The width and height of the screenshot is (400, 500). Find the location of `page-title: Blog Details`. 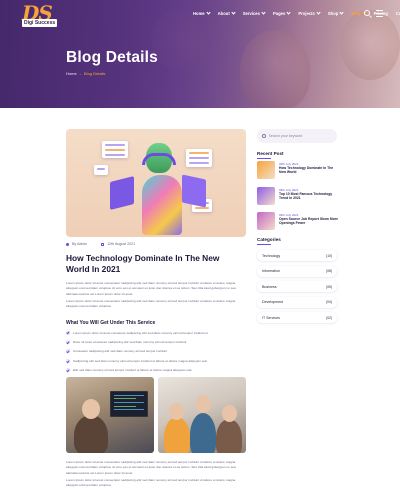

page-title: Blog Details is located at coordinates (112, 57).